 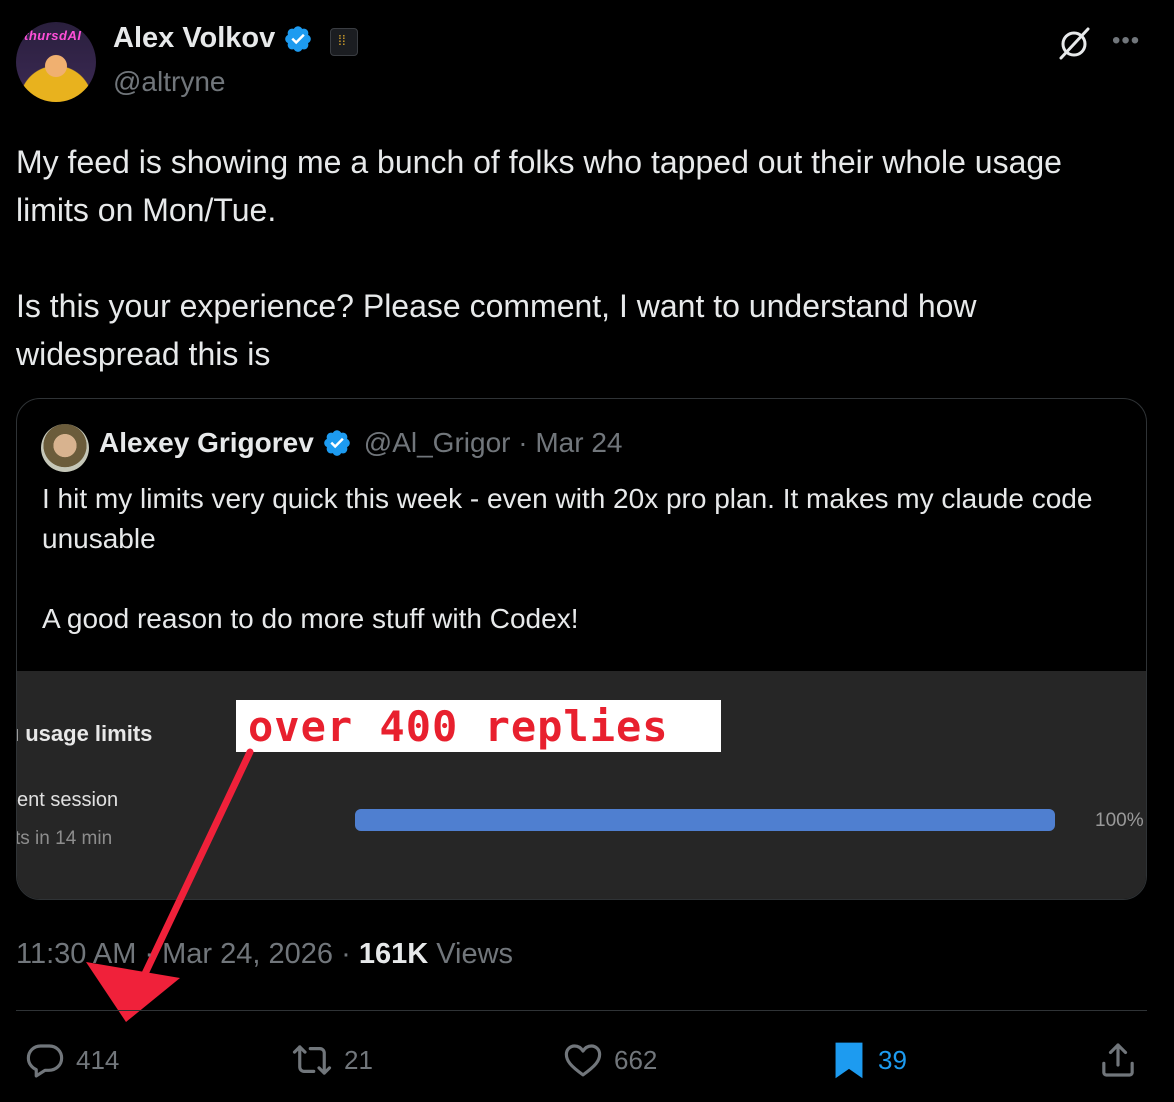 I want to click on author-display-name: Alex Volkov, so click(x=194, y=38).